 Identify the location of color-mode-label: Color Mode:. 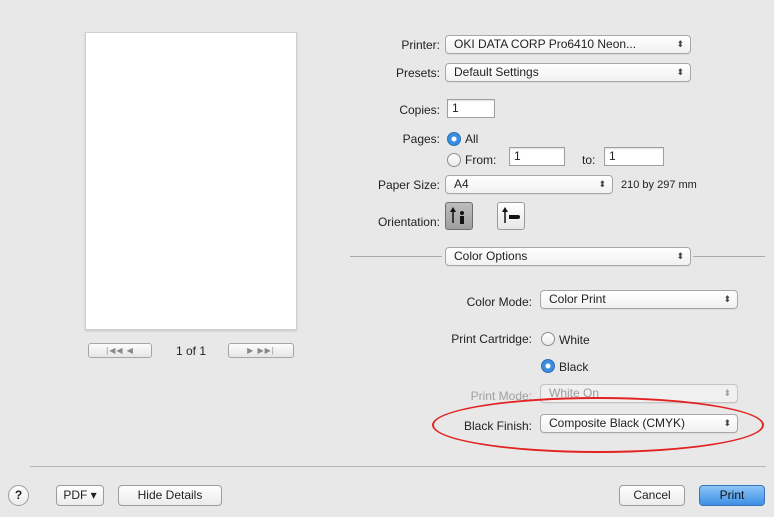
(499, 302).